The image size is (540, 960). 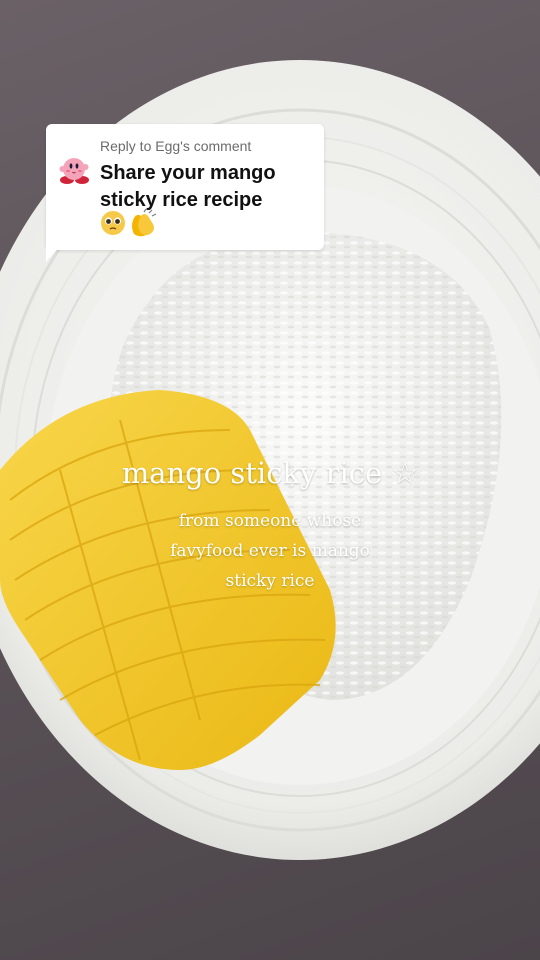 What do you see at coordinates (270, 521) in the screenshot?
I see `overlay-subtitle-line: from someone whose` at bounding box center [270, 521].